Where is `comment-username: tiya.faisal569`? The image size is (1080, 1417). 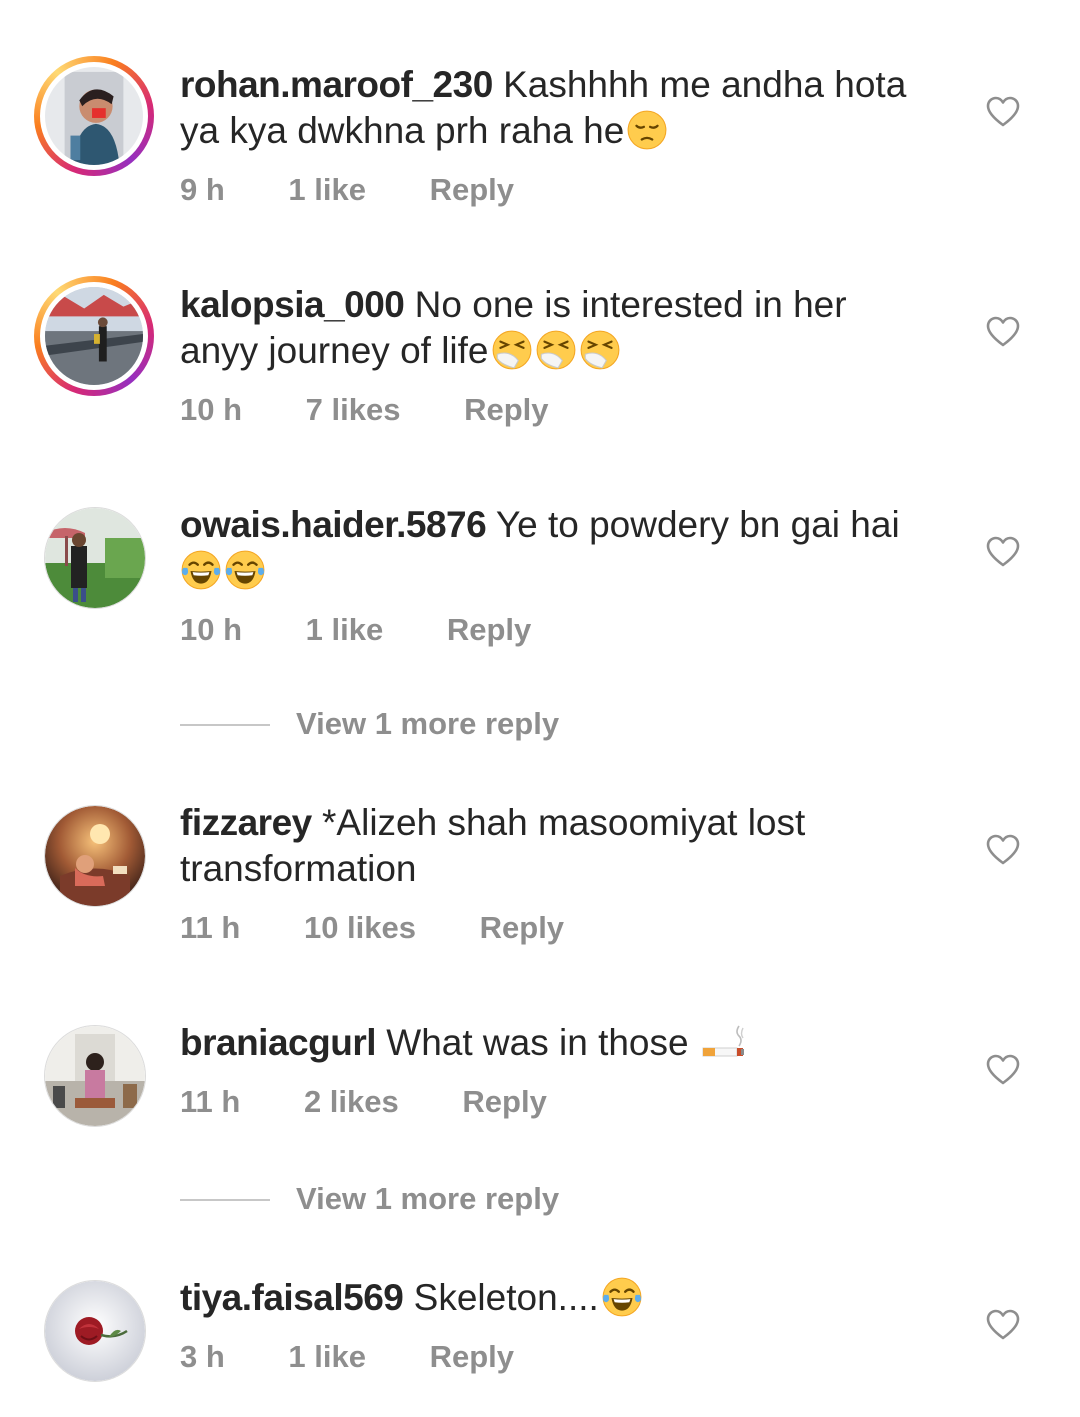
comment-username: tiya.faisal569 is located at coordinates (292, 1297).